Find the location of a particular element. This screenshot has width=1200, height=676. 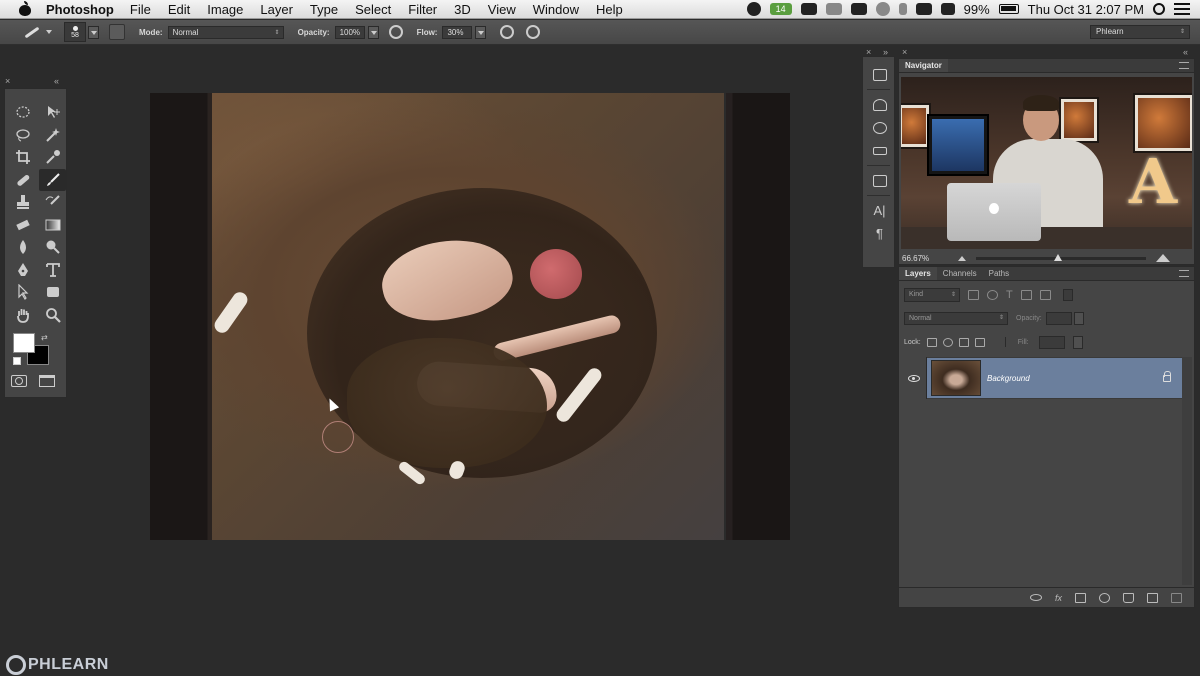

adjustment-layer-icon is located at coordinates (1104, 597).